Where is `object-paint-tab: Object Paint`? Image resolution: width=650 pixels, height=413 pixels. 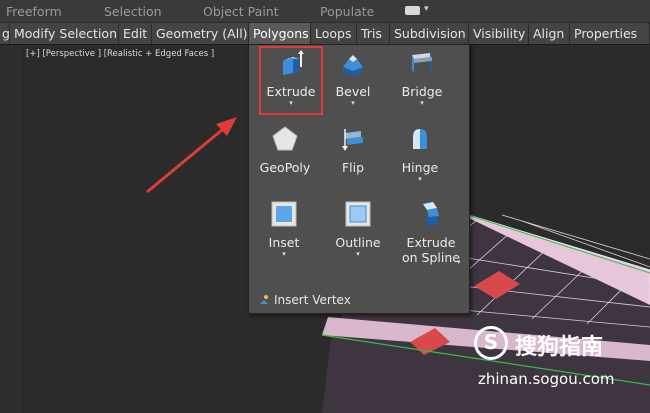
object-paint-tab: Object Paint is located at coordinates (241, 11).